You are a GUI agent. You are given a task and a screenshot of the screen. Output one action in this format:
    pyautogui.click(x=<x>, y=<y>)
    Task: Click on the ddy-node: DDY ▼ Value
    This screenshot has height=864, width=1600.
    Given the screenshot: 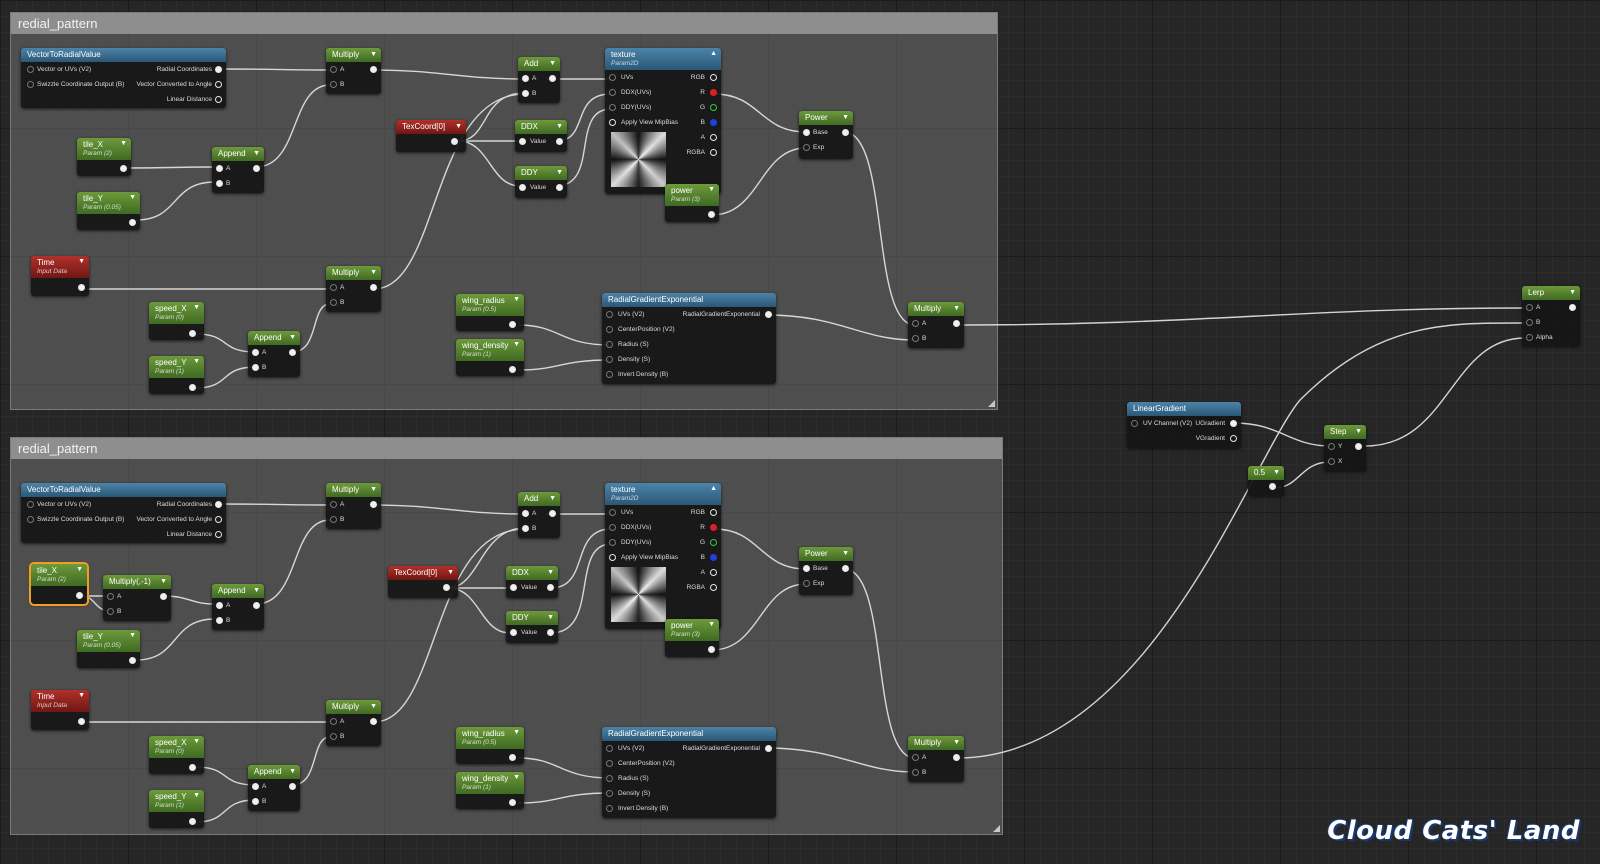 What is the action you would take?
    pyautogui.click(x=532, y=627)
    